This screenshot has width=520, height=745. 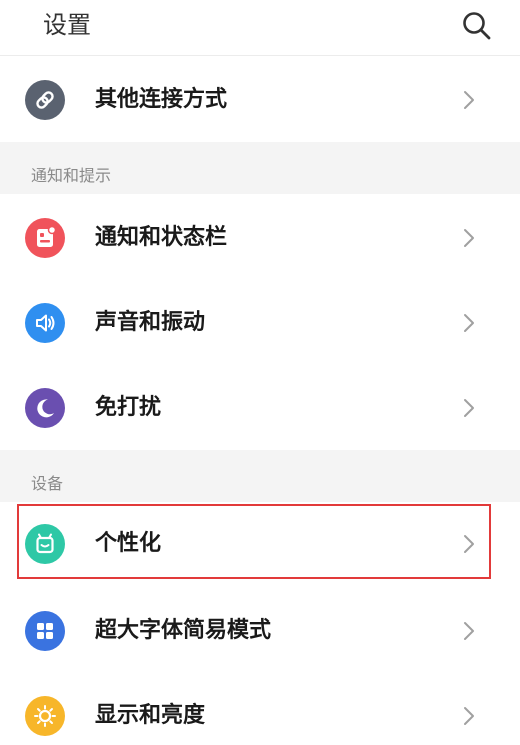 What do you see at coordinates (260, 709) in the screenshot?
I see `settings-item-display-brightness: 显示和亮度` at bounding box center [260, 709].